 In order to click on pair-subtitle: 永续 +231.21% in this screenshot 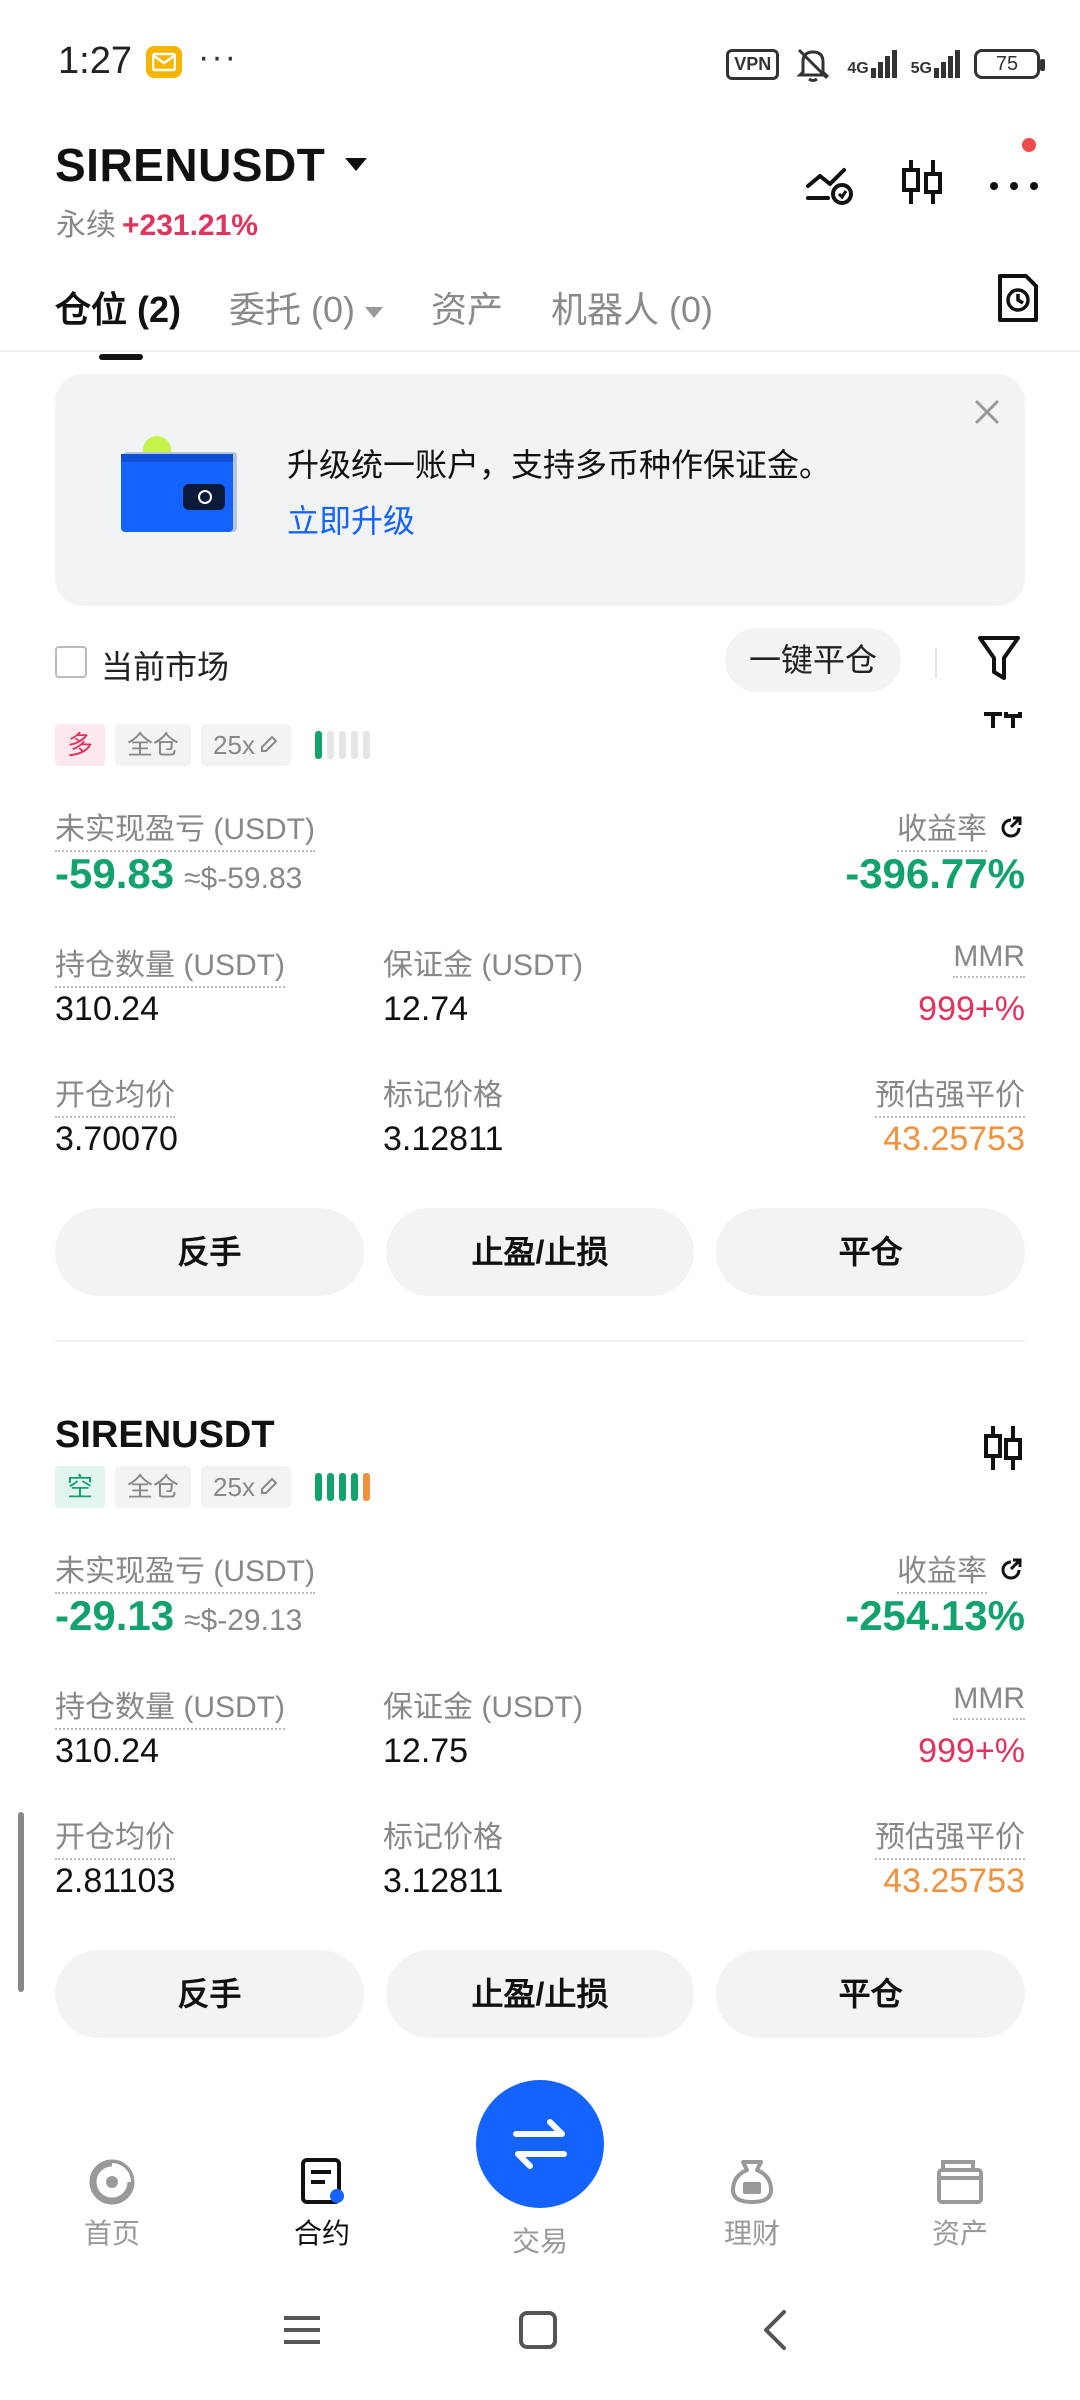, I will do `click(157, 222)`.